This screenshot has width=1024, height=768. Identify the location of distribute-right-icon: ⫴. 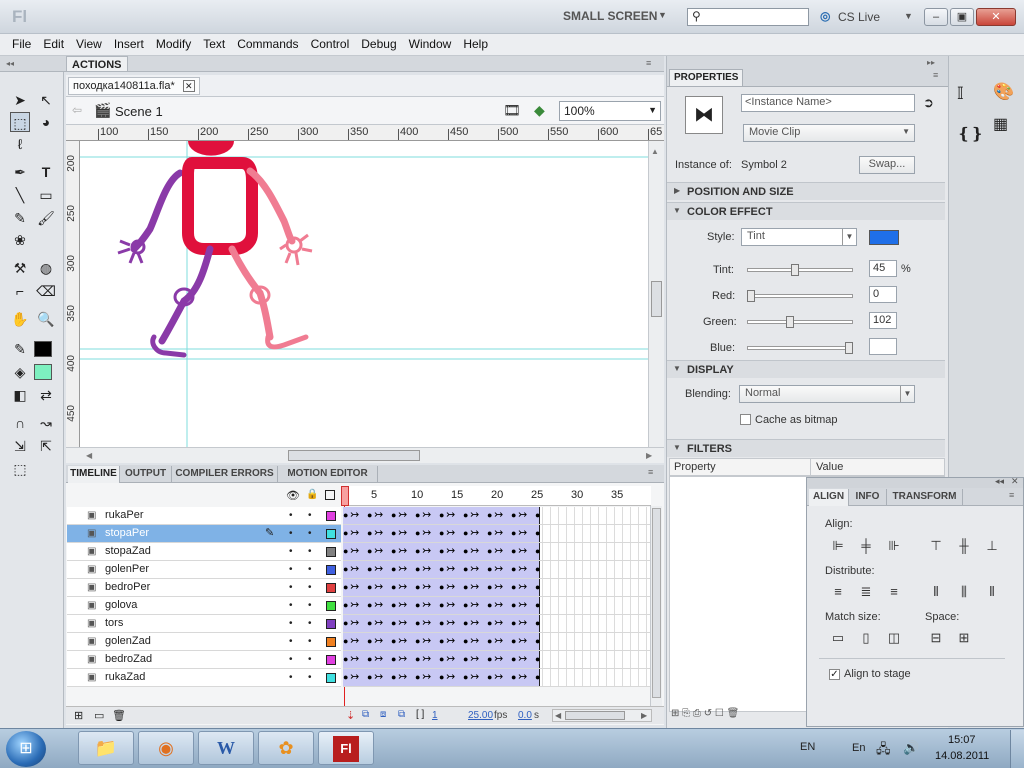
(992, 592).